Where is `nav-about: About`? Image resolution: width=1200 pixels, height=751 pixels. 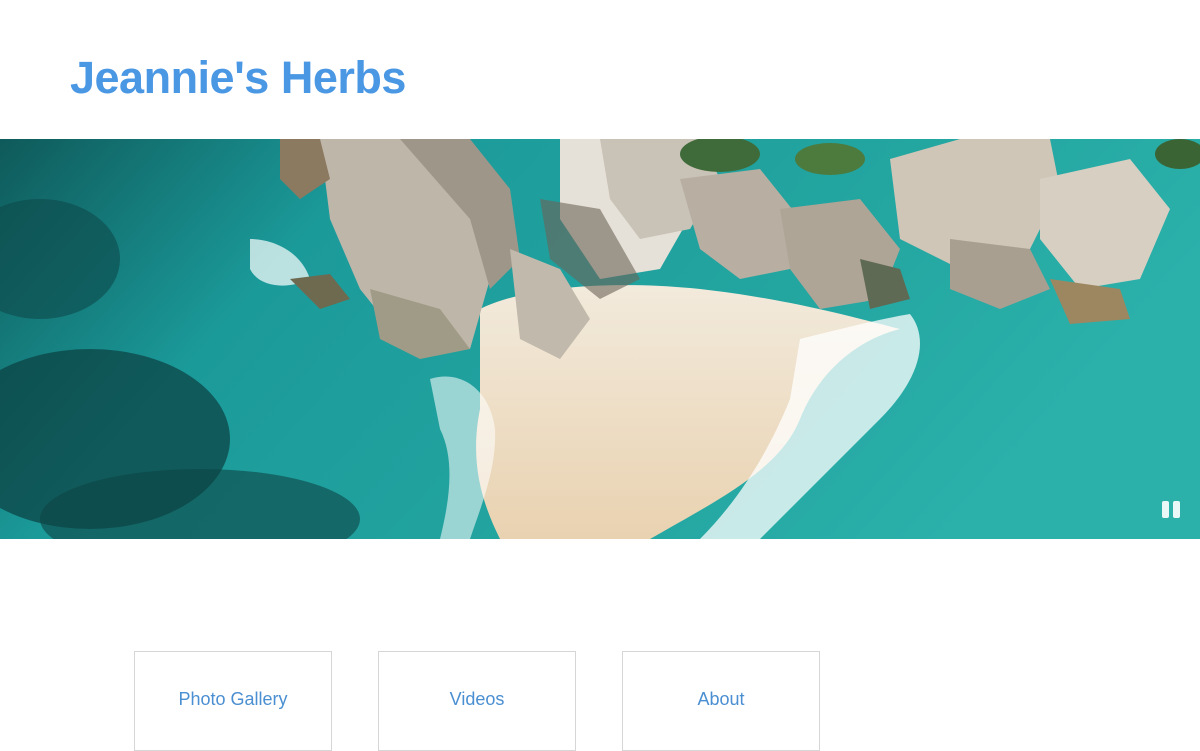 nav-about: About is located at coordinates (721, 701).